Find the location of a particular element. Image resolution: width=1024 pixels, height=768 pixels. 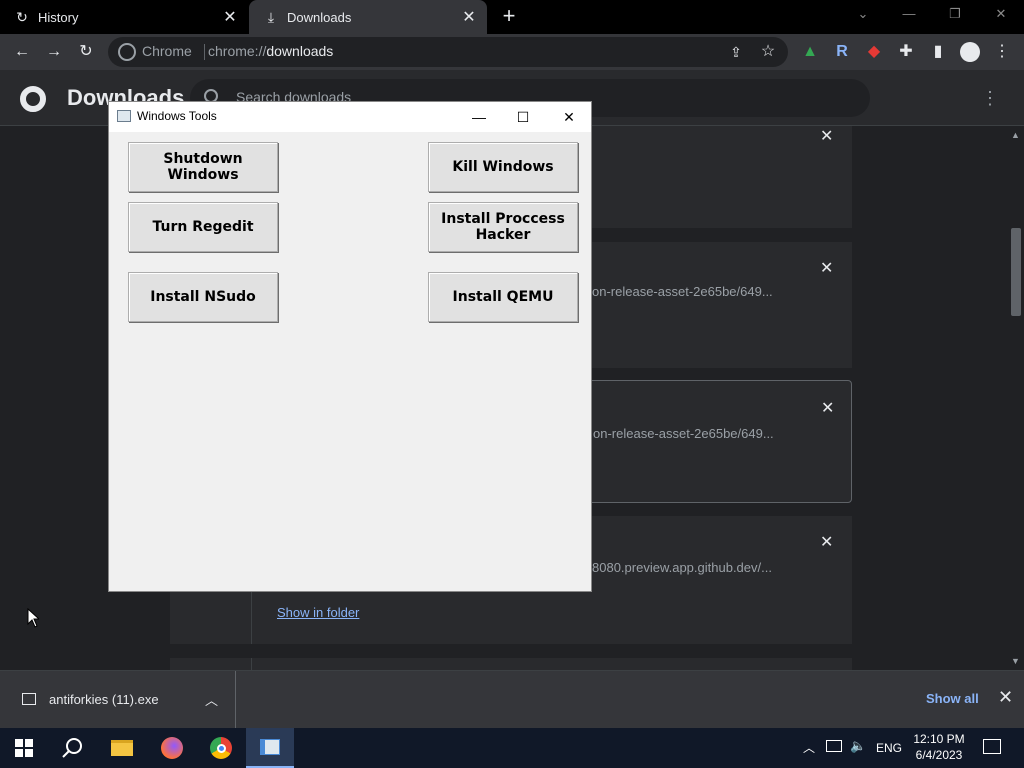

url-text: chrome://downloads is located at coordinates (270, 51).